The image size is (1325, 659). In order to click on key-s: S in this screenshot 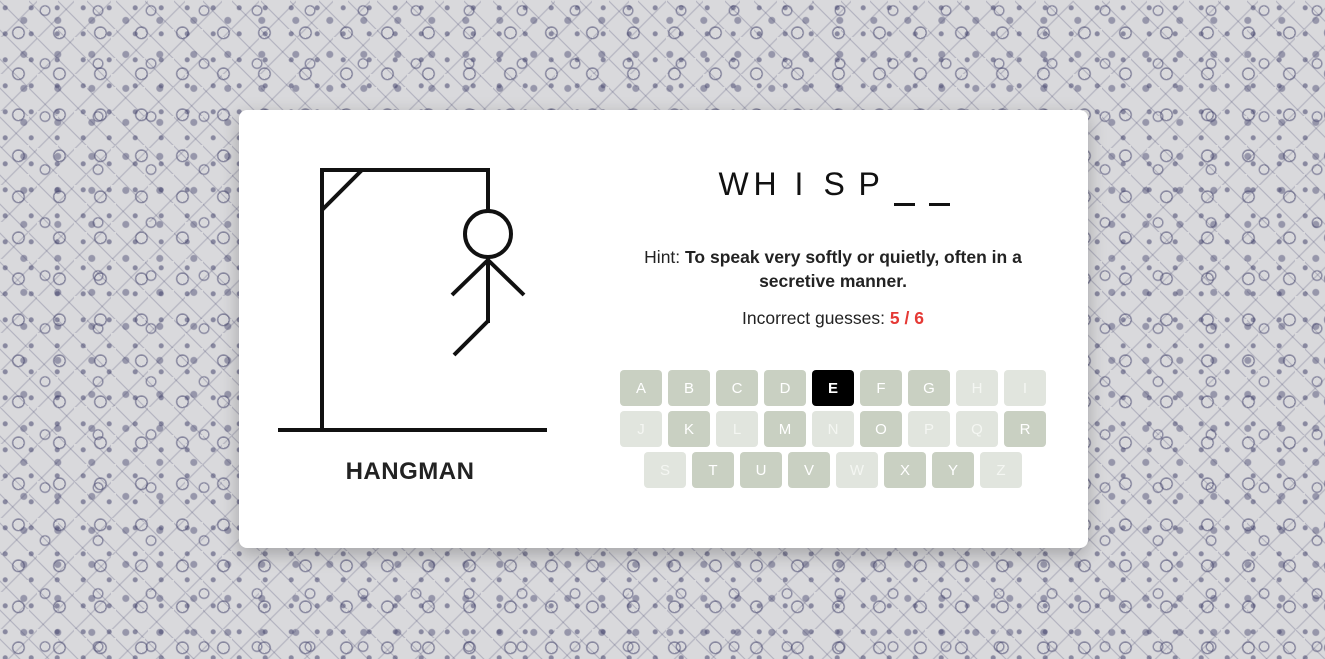, I will do `click(665, 470)`.